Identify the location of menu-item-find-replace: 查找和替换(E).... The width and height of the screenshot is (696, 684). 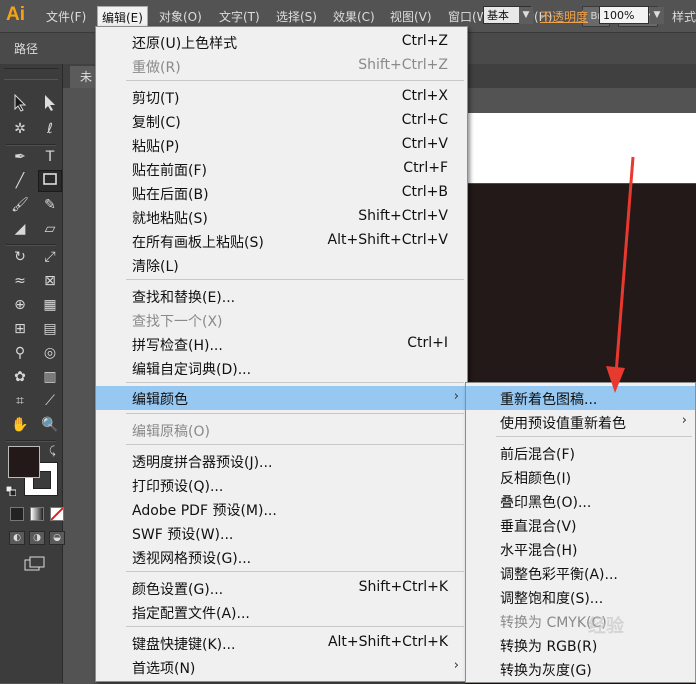
(281, 296).